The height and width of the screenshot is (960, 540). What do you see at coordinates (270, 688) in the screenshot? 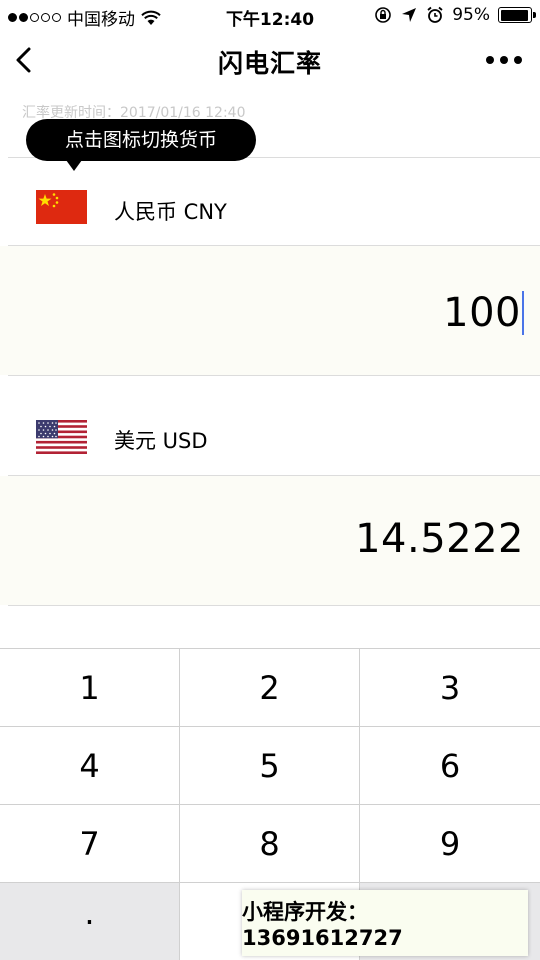
I see `key-2: 2` at bounding box center [270, 688].